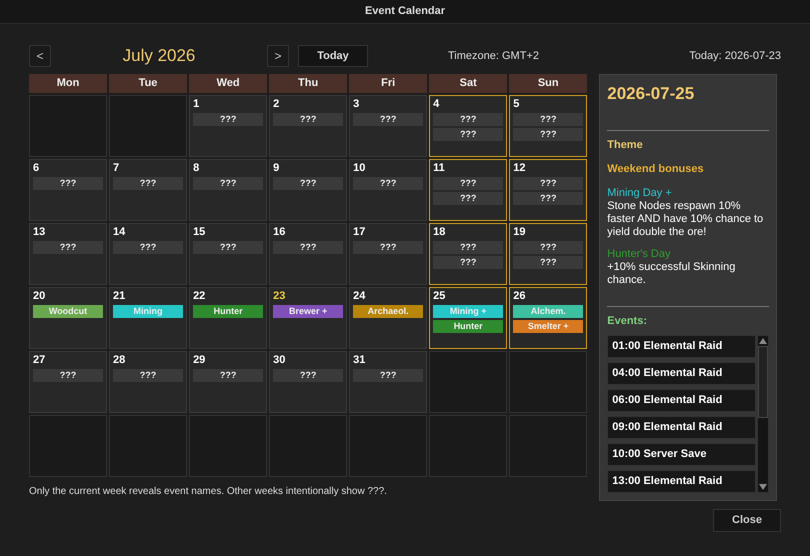  I want to click on day-cell: 25 Mining + Hunter, so click(468, 318).